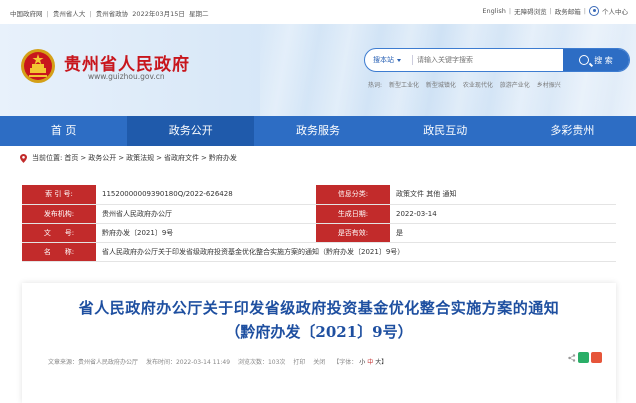  What do you see at coordinates (553, 11) in the screenshot?
I see `top-links-right: English | 无障碍浏览 | 政务邮箱 | 个人中心` at bounding box center [553, 11].